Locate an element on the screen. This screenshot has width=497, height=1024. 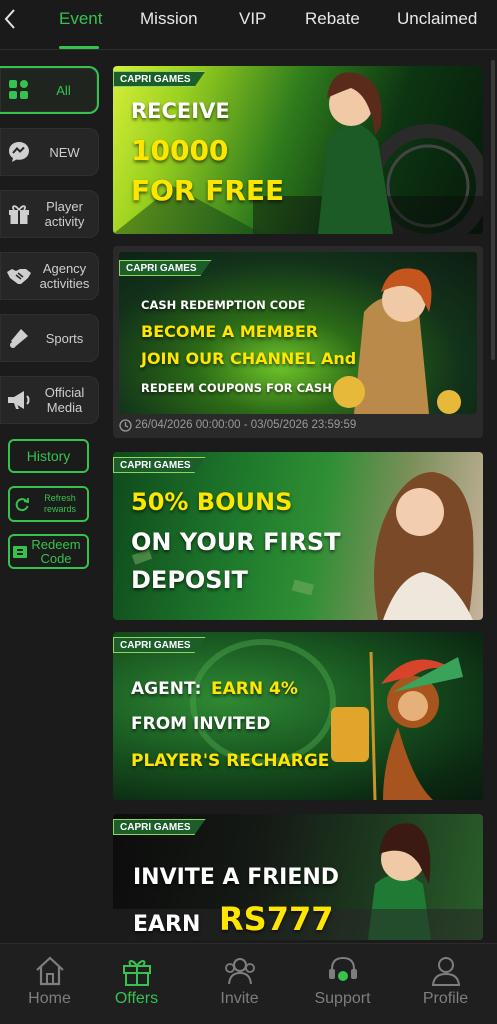
banner-line-highlight: JOIN OUR CHANNEL And is located at coordinates (249, 358).